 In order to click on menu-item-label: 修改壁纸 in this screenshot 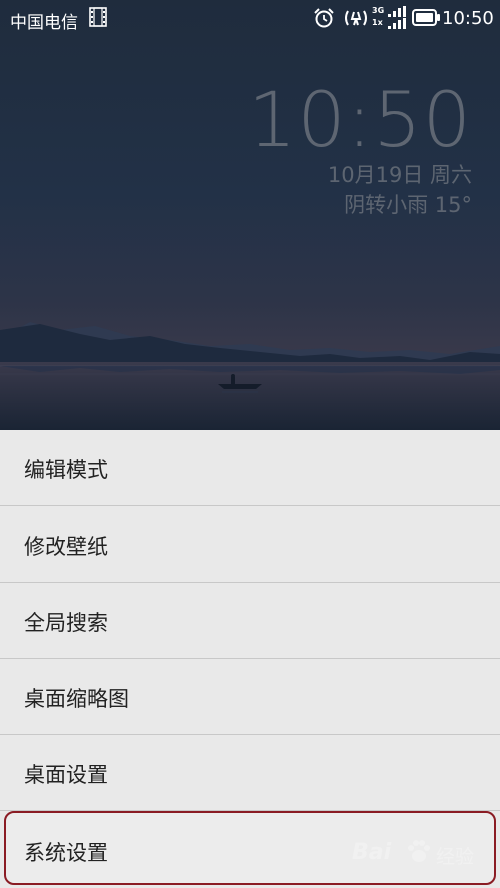, I will do `click(66, 547)`.